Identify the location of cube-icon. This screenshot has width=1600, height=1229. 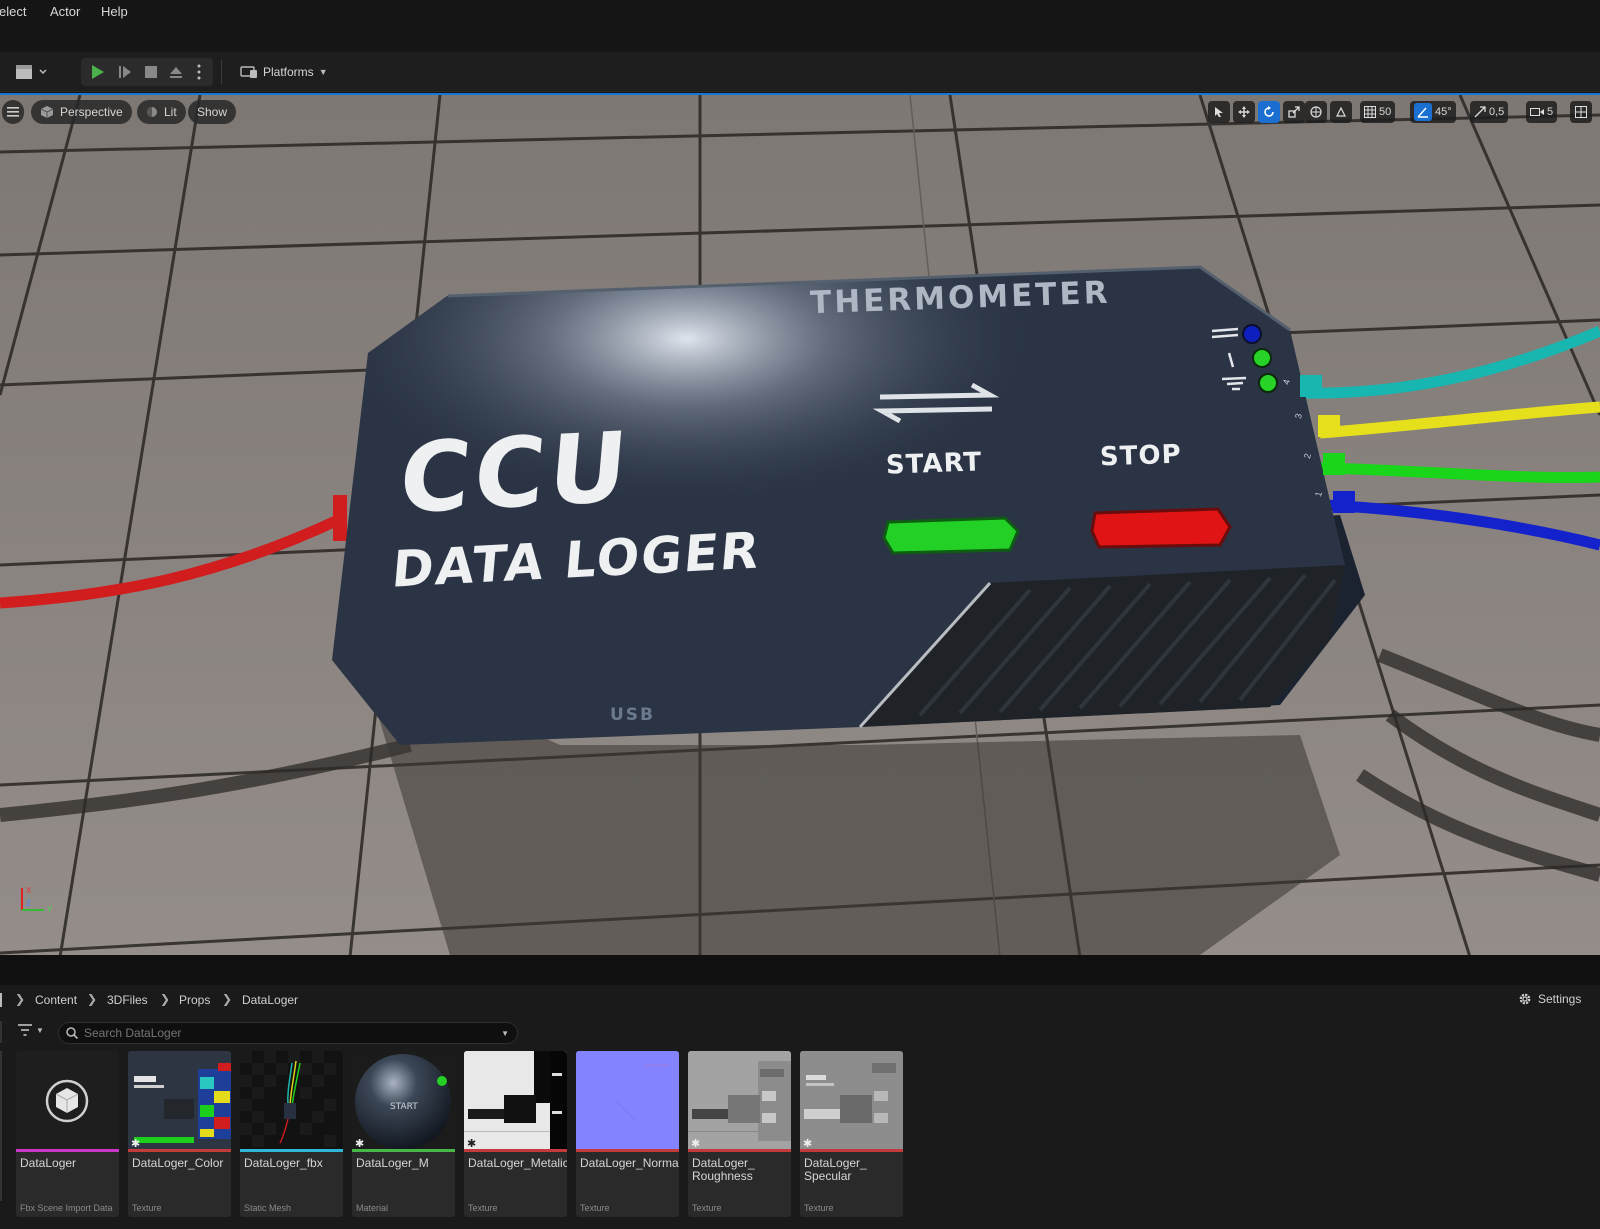
(47, 112).